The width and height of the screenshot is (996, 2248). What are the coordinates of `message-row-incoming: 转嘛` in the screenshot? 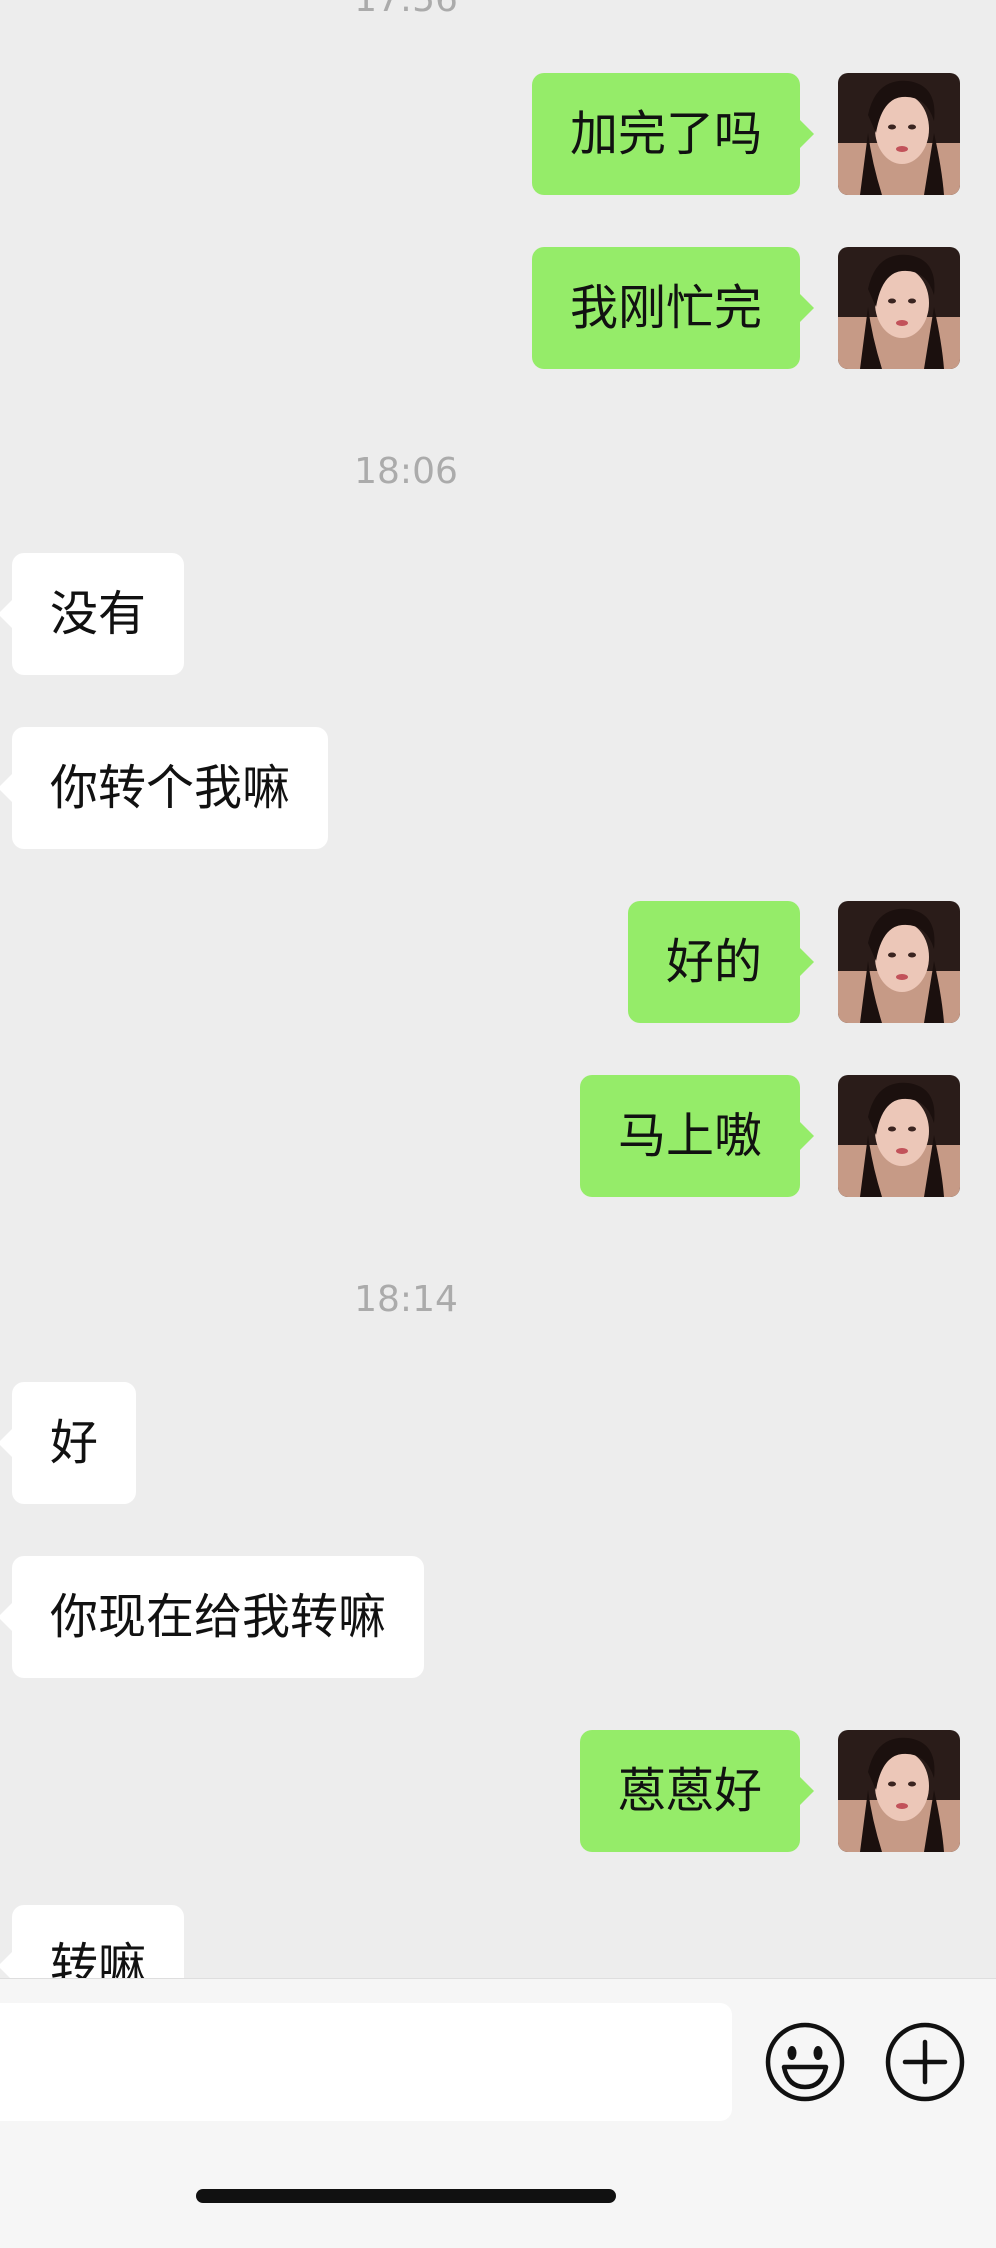 It's located at (498, 1941).